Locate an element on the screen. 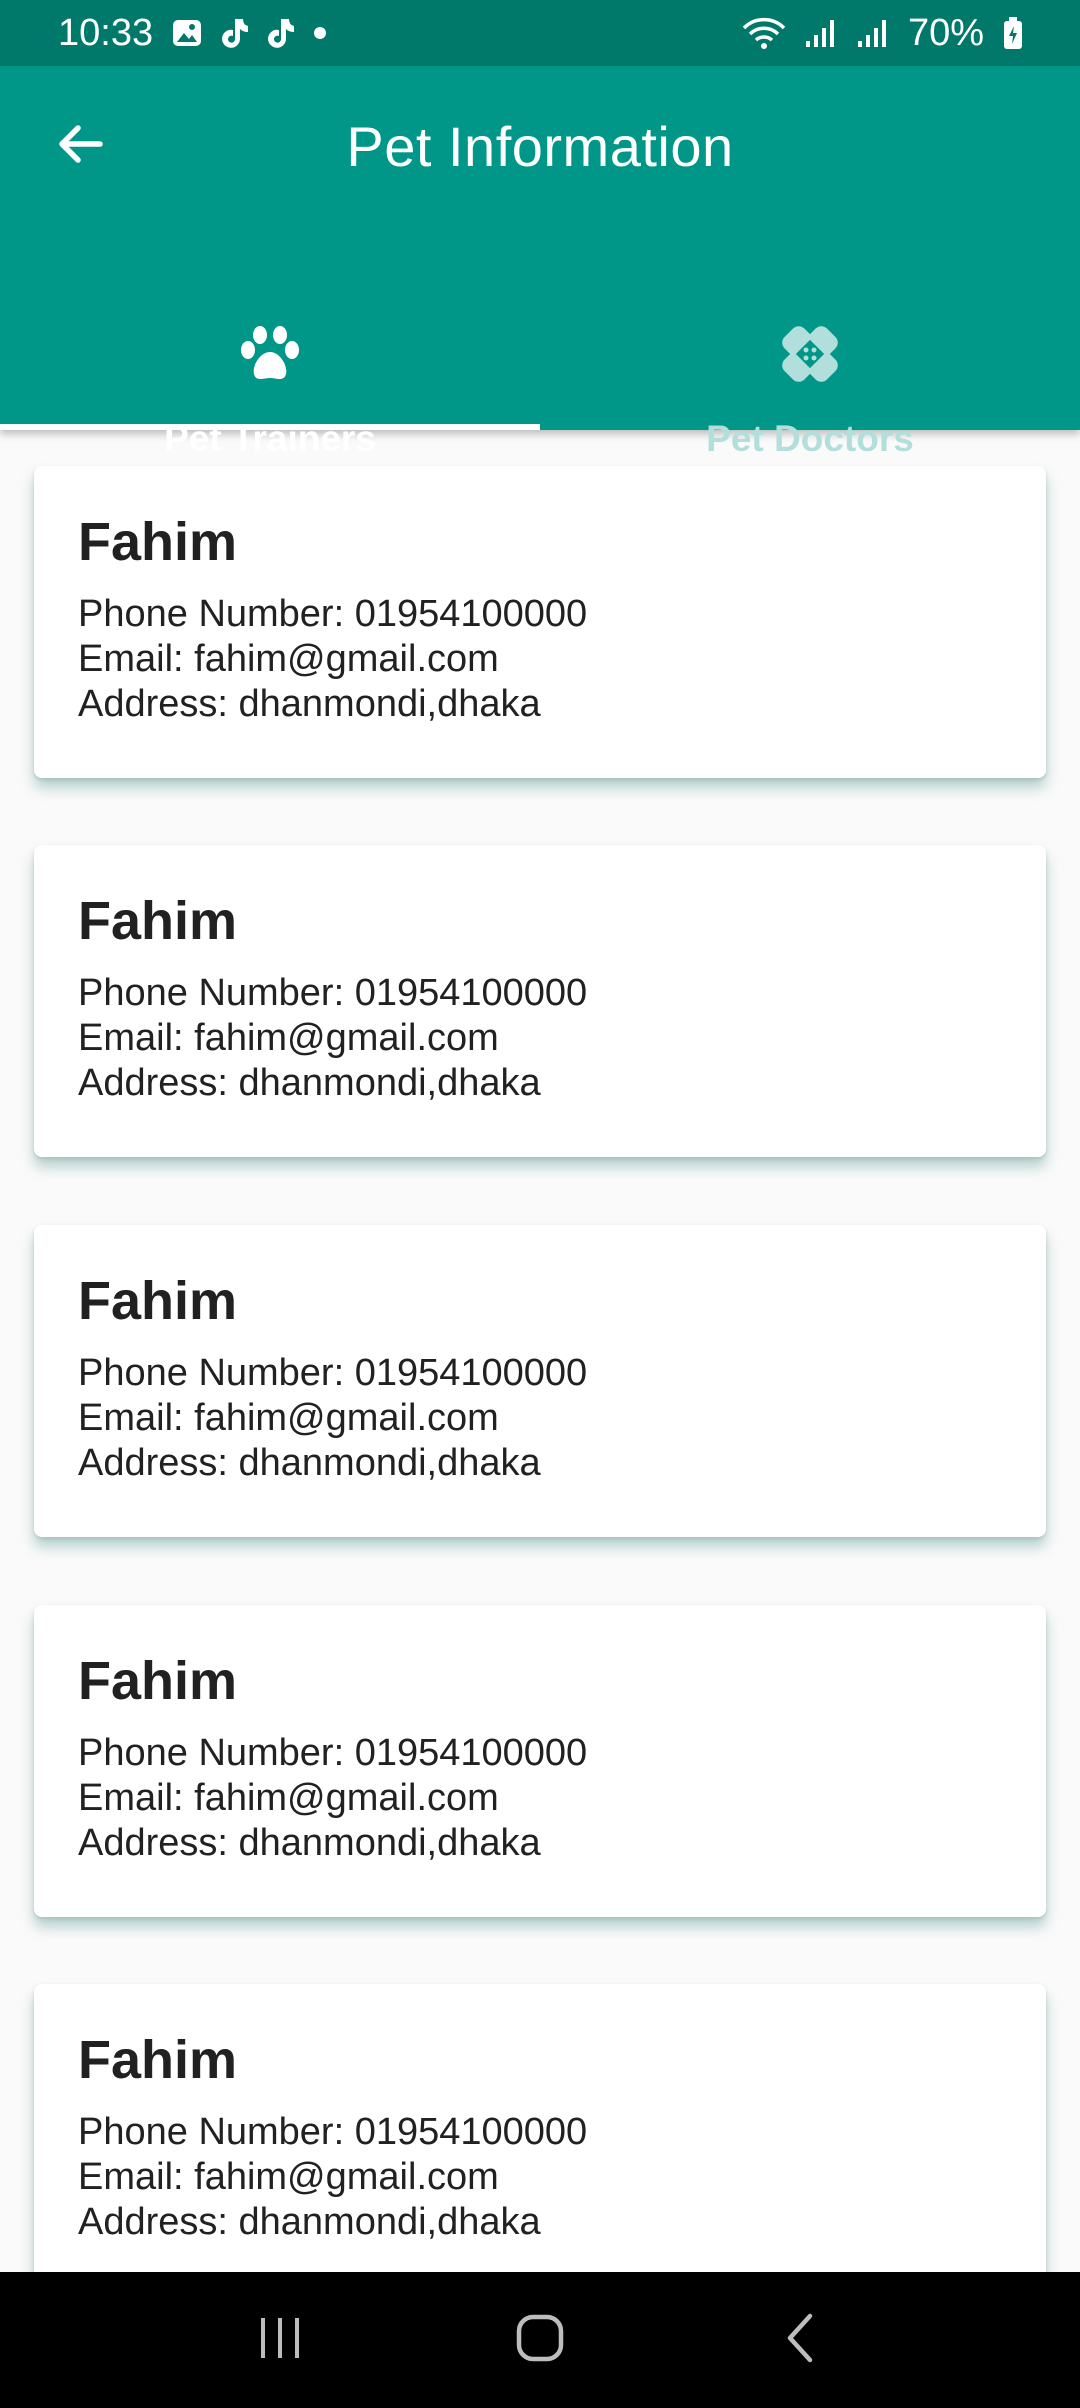  home-icon is located at coordinates (540, 2340).